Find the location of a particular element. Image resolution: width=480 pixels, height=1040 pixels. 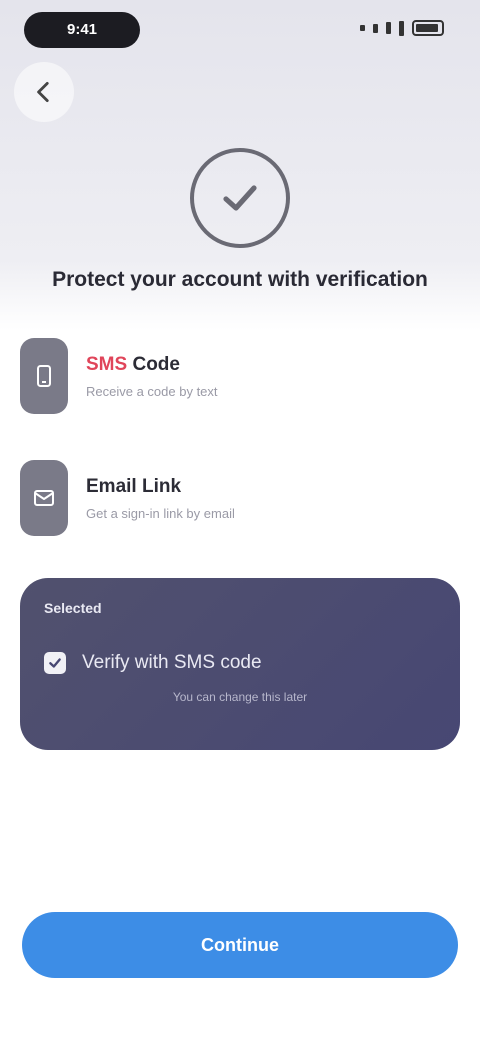

feature-title: Email Link is located at coordinates (134, 486).